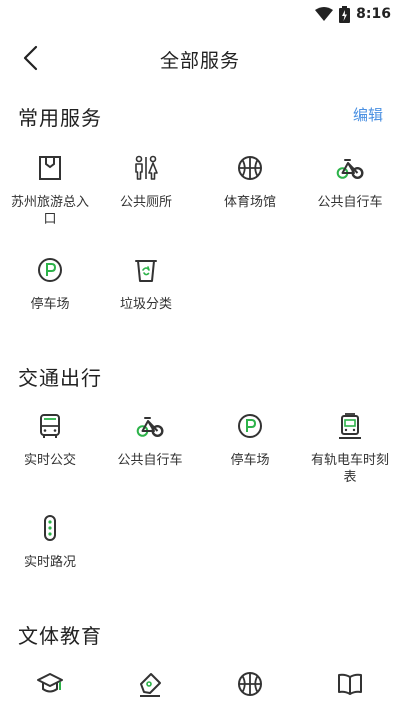  I want to click on traffic-light-icon, so click(50, 528).